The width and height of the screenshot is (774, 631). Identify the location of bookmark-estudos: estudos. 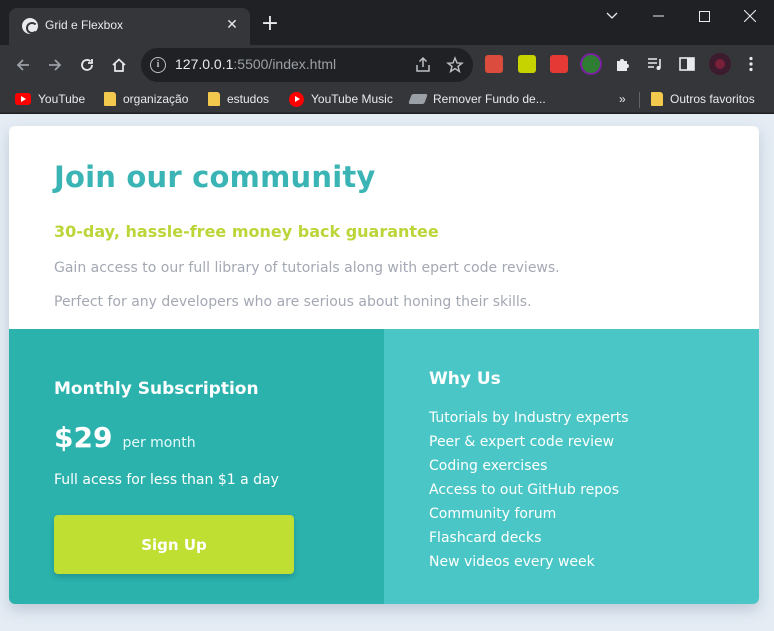
(238, 99).